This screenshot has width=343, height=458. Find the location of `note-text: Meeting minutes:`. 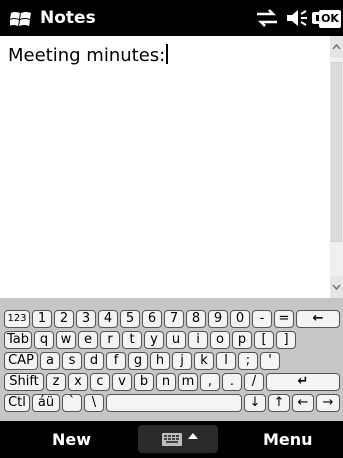

note-text: Meeting minutes: is located at coordinates (87, 55).